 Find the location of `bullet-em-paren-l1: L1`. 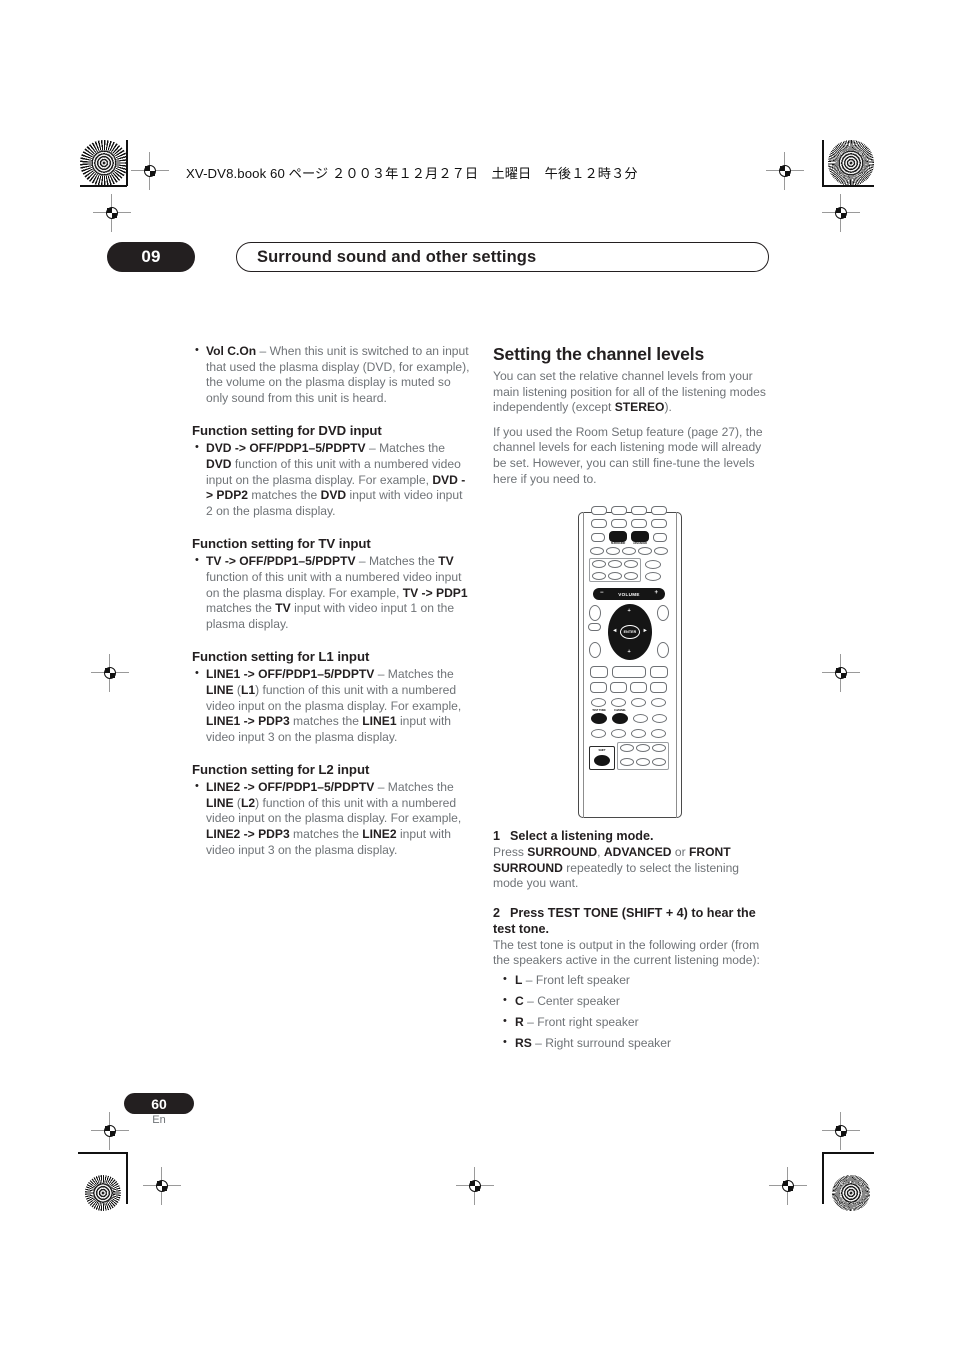

bullet-em-paren-l1: L1 is located at coordinates (248, 689).